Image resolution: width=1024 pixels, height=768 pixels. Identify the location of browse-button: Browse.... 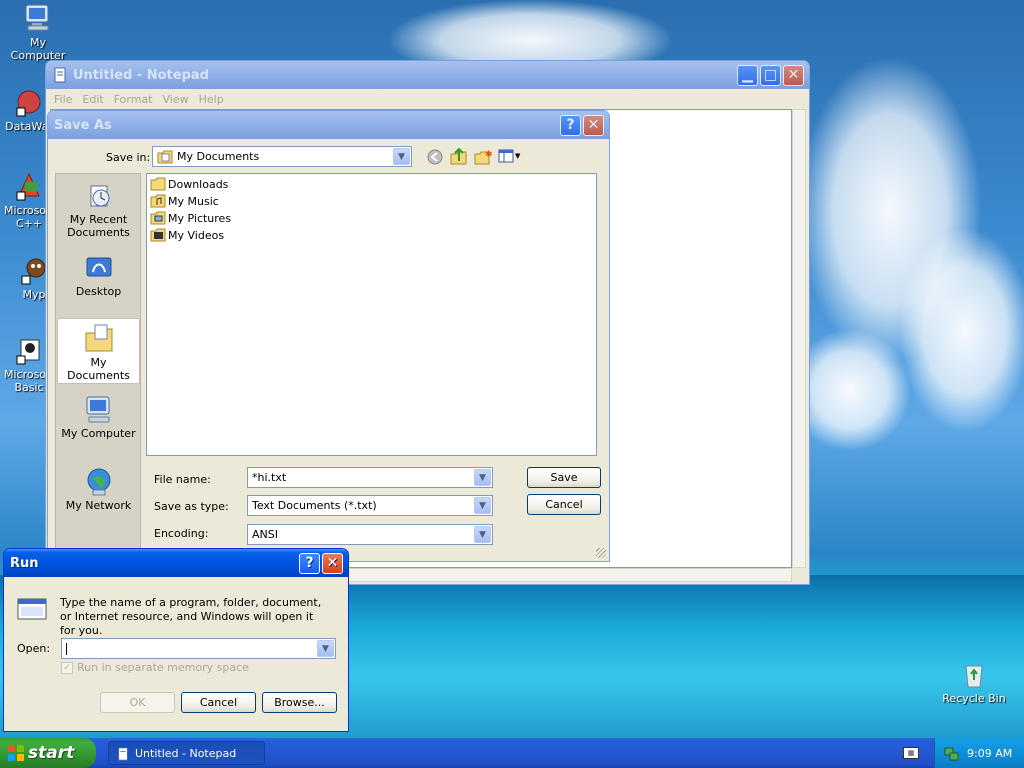
(299, 702).